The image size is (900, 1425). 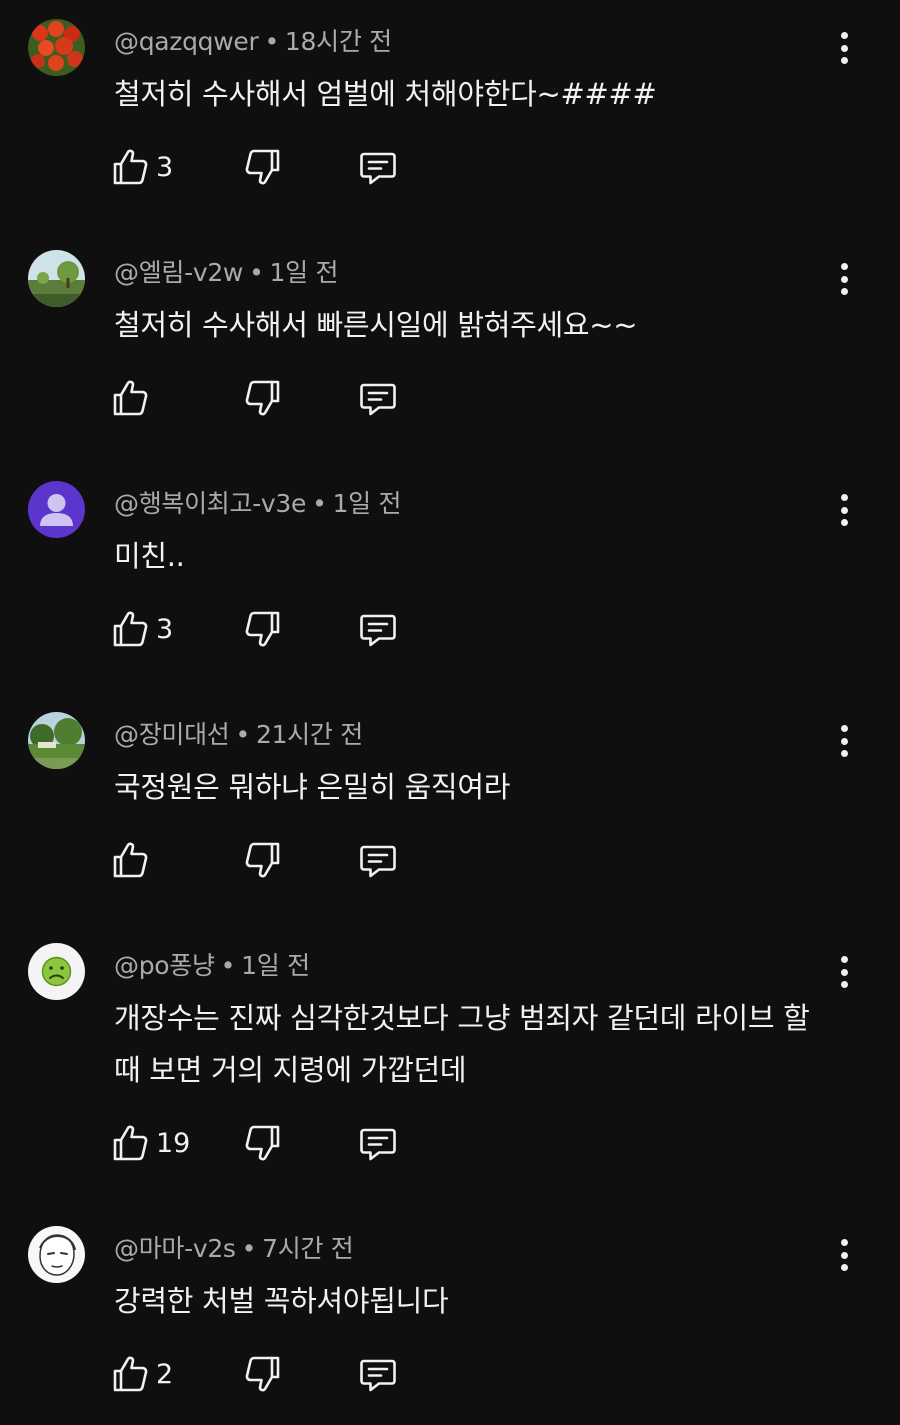 What do you see at coordinates (210, 503) in the screenshot?
I see `author-handle: @행복이최고-v3e` at bounding box center [210, 503].